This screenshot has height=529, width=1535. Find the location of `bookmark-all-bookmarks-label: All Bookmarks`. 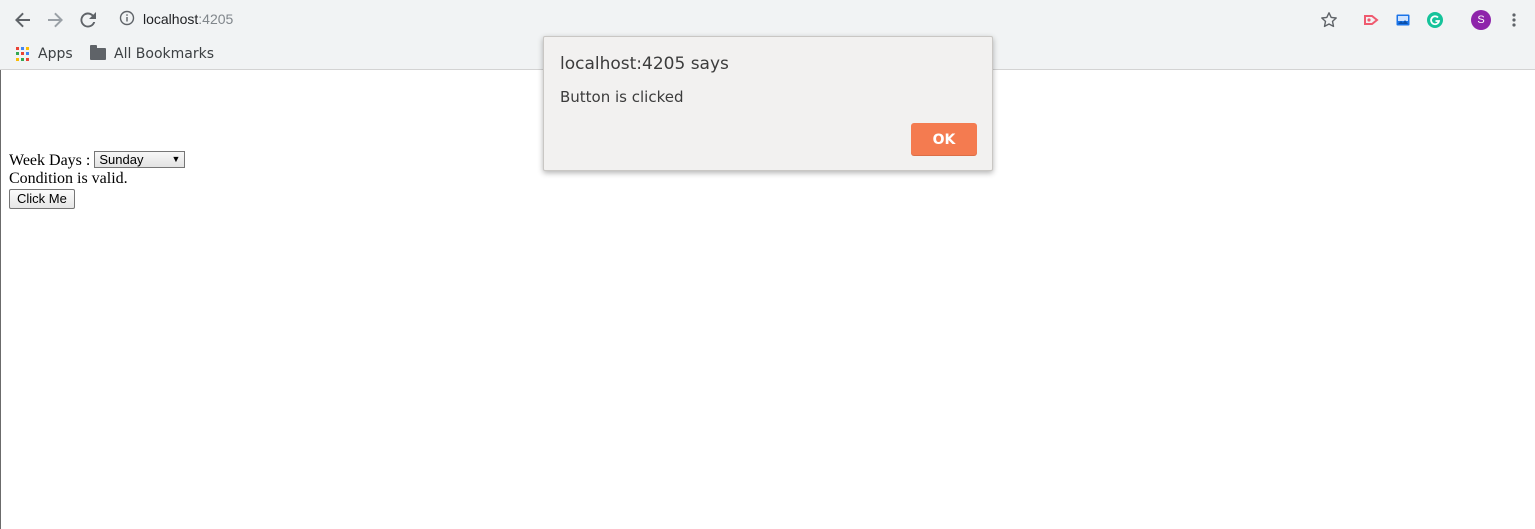

bookmark-all-bookmarks-label: All Bookmarks is located at coordinates (164, 54).